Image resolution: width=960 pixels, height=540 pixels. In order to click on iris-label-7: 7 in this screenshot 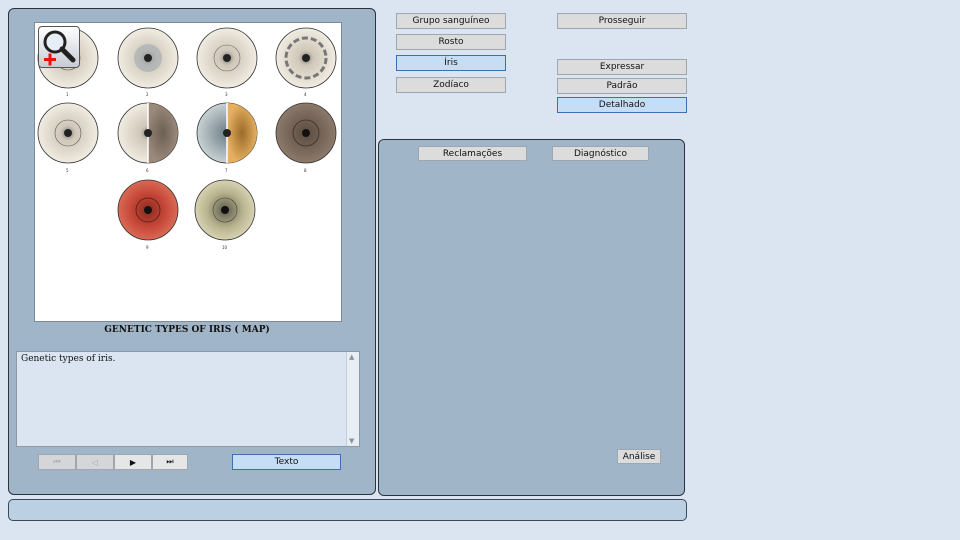, I will do `click(226, 170)`.